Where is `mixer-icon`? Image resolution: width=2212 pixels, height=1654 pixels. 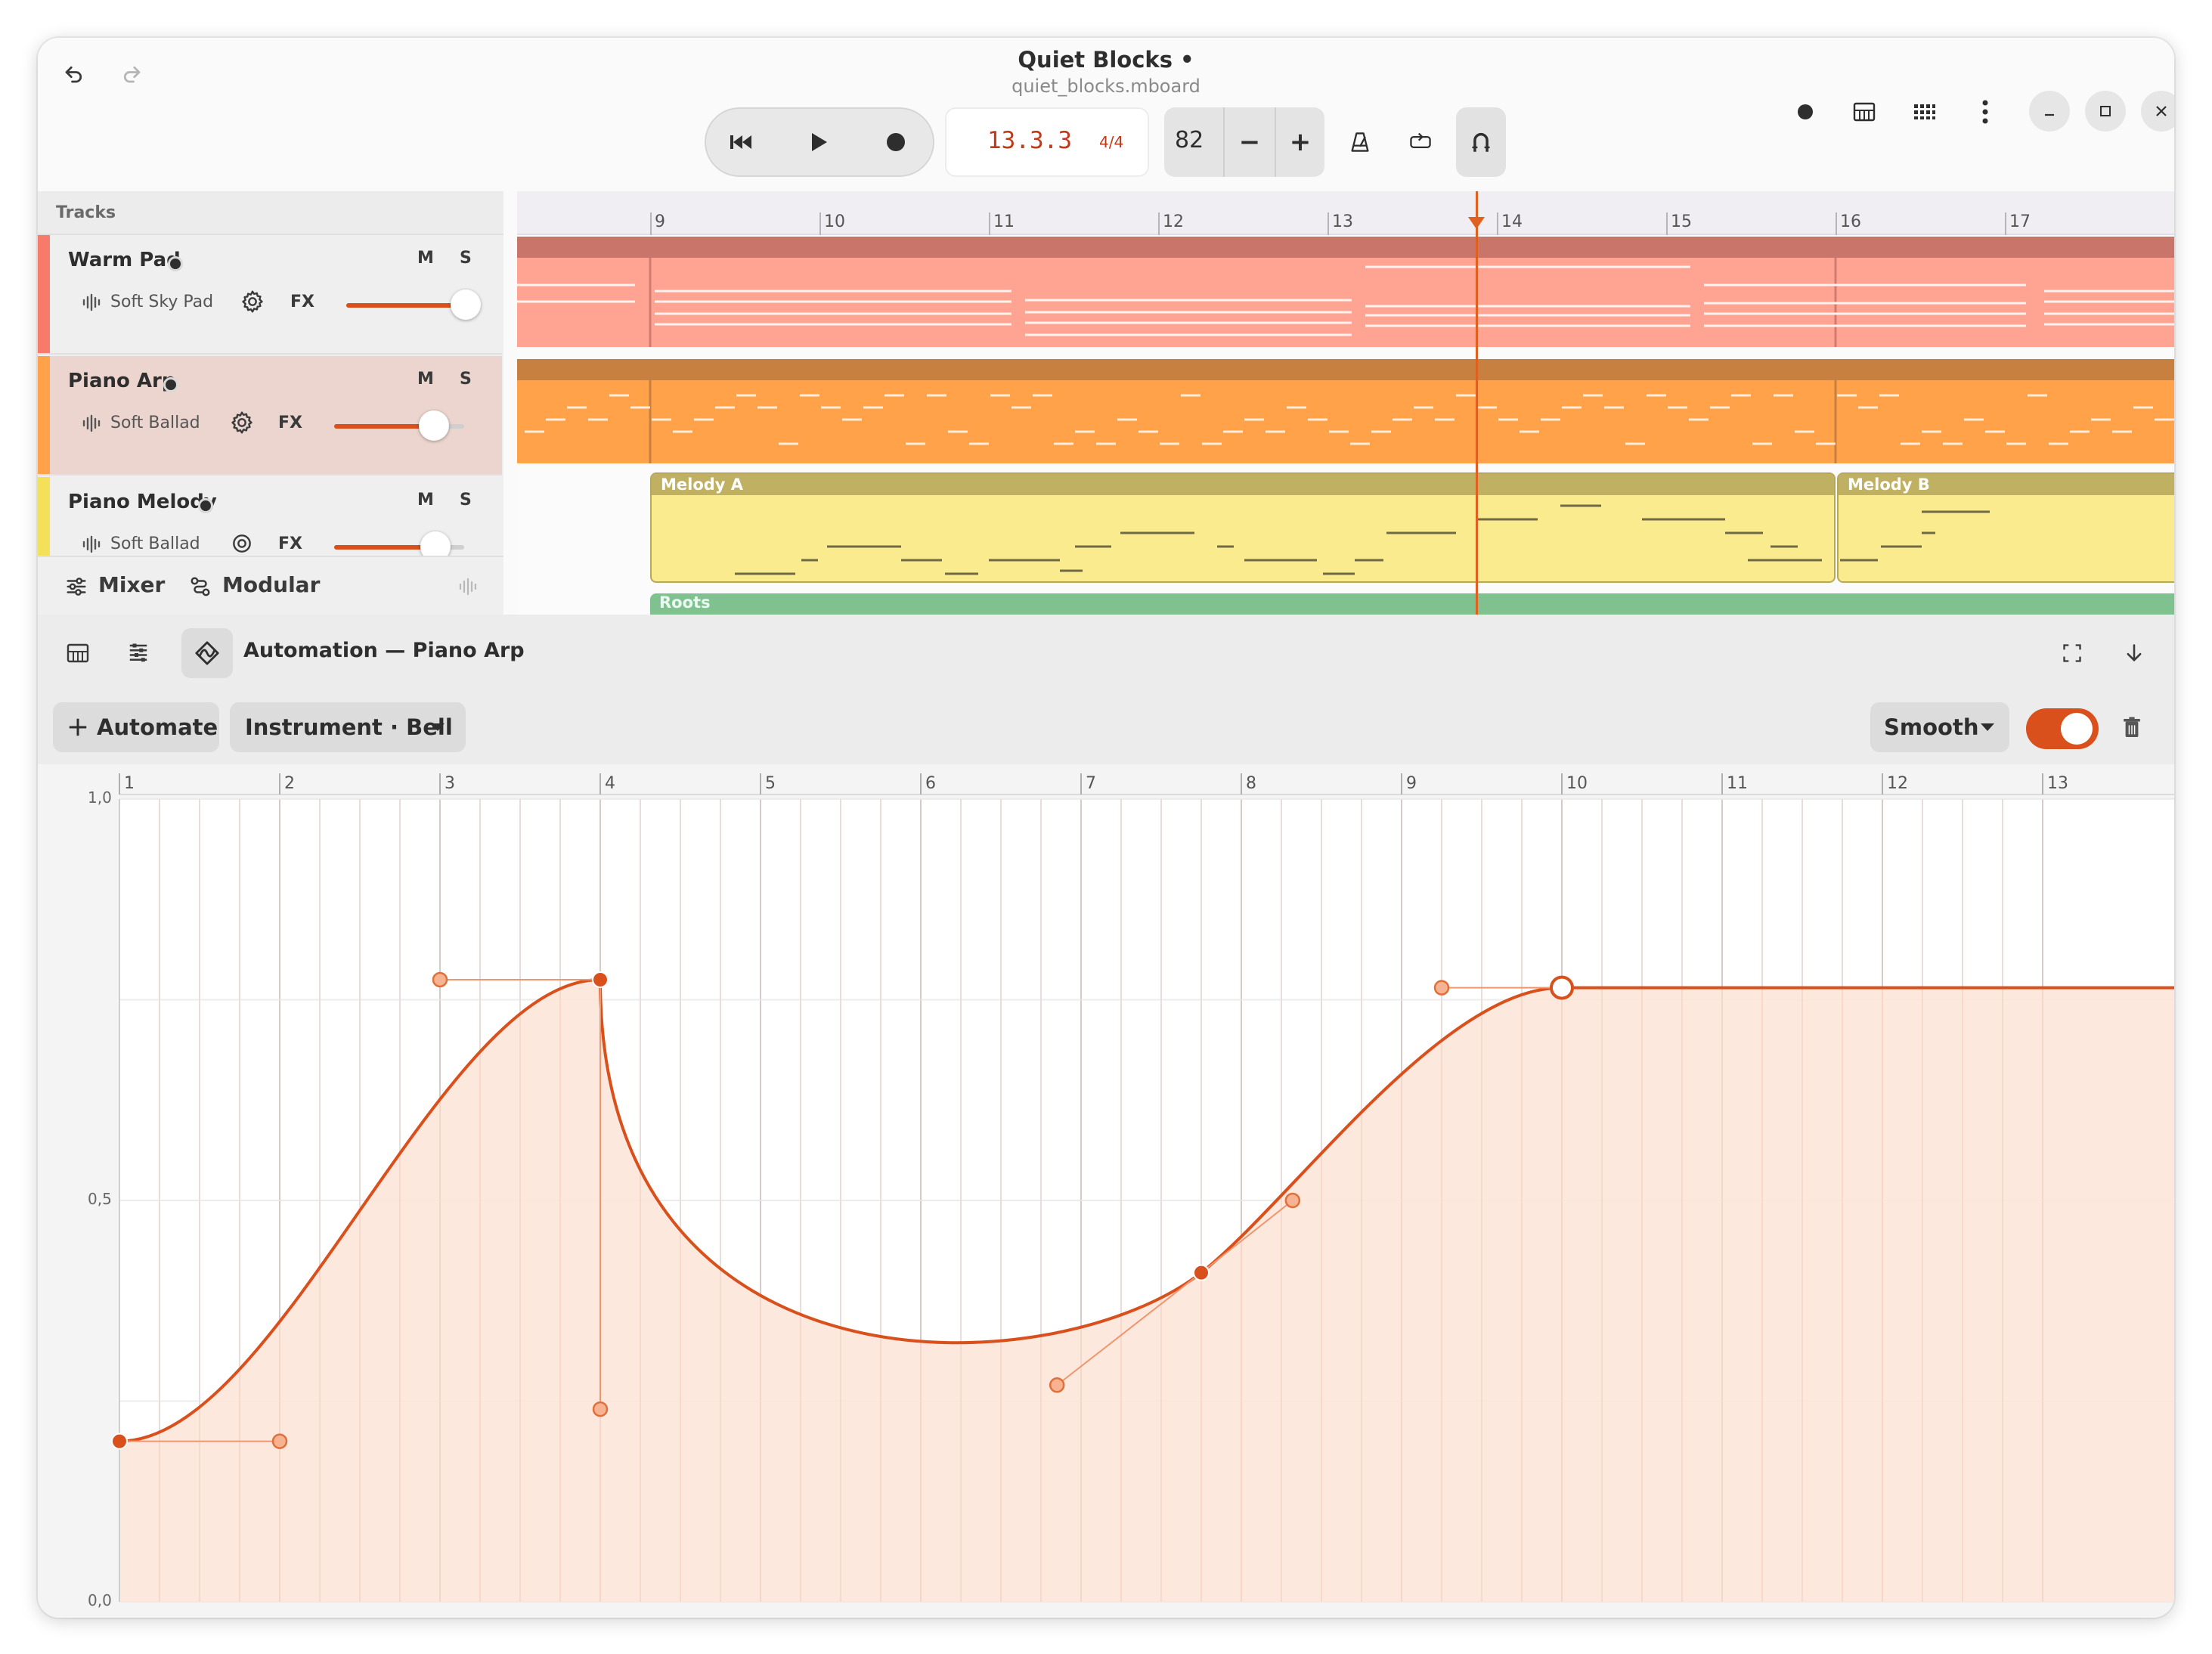 mixer-icon is located at coordinates (76, 586).